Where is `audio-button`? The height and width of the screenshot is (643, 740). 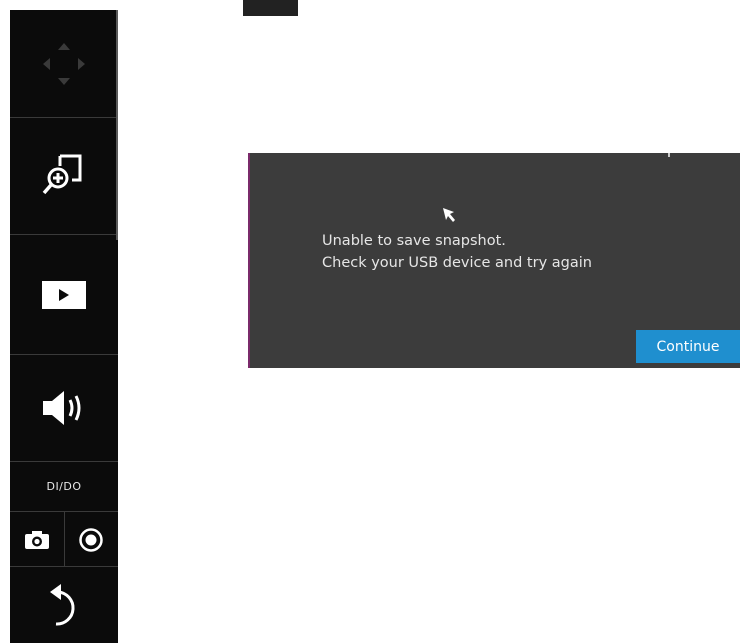 audio-button is located at coordinates (64, 408).